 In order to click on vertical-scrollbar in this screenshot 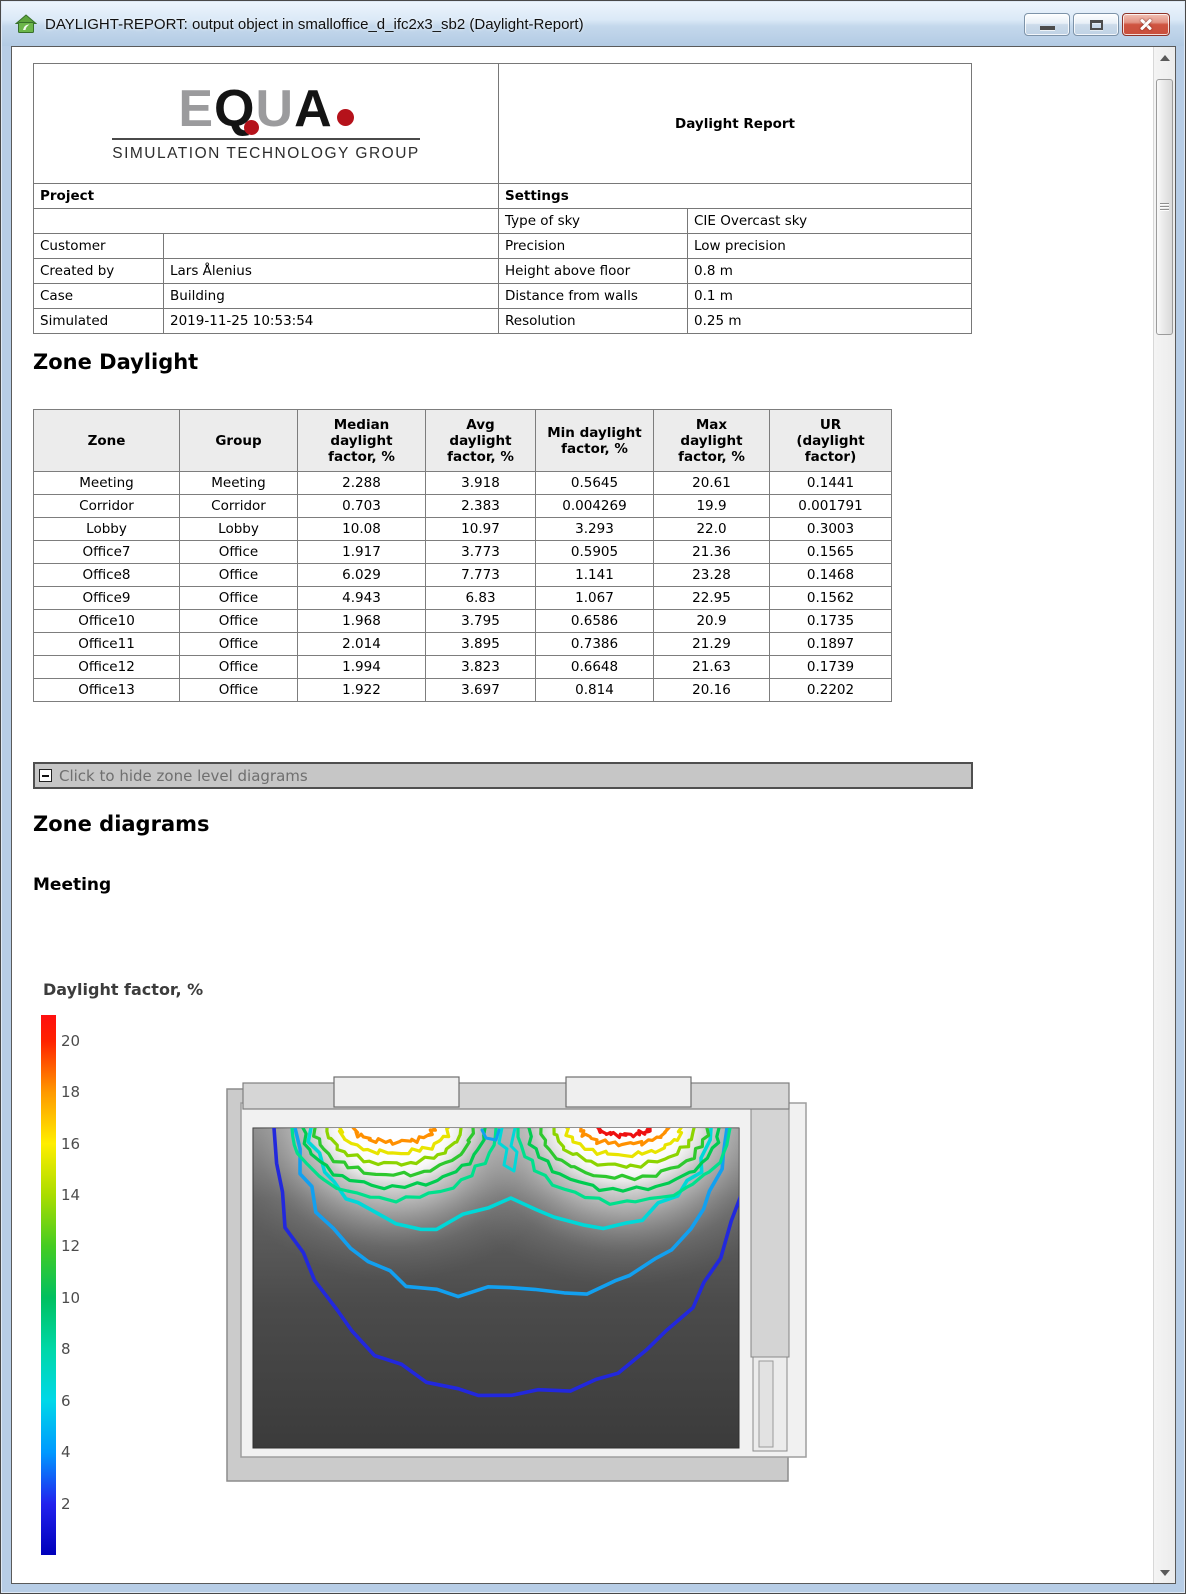, I will do `click(1164, 815)`.